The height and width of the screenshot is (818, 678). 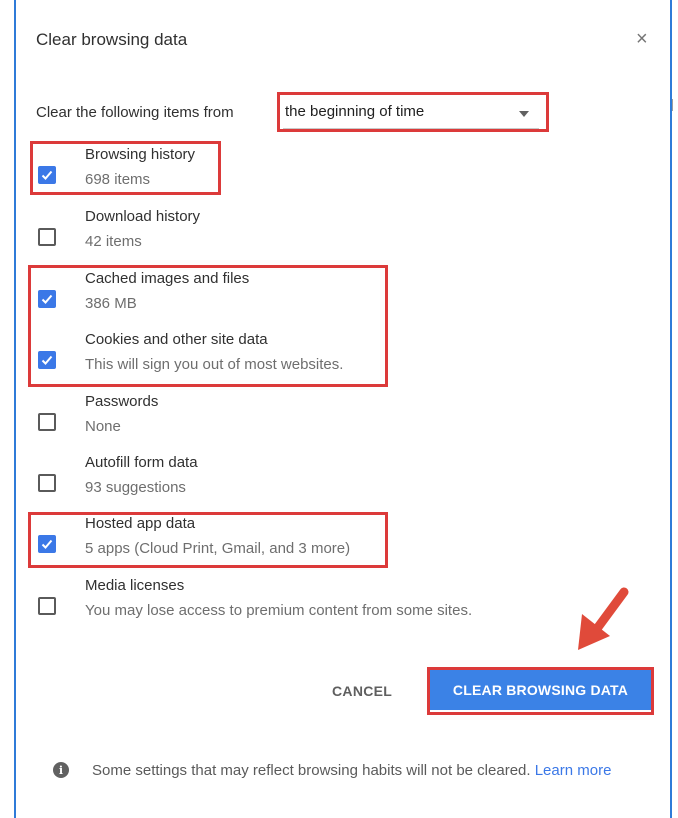 What do you see at coordinates (524, 114) in the screenshot?
I see `dropdown-arrow-icon` at bounding box center [524, 114].